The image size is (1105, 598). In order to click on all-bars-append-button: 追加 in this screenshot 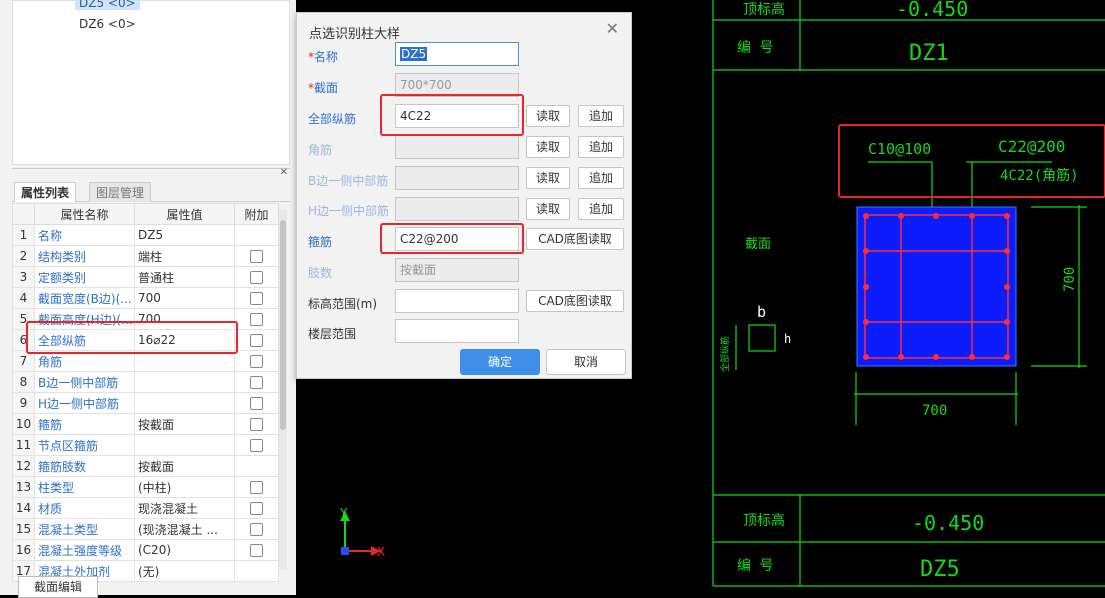, I will do `click(601, 116)`.